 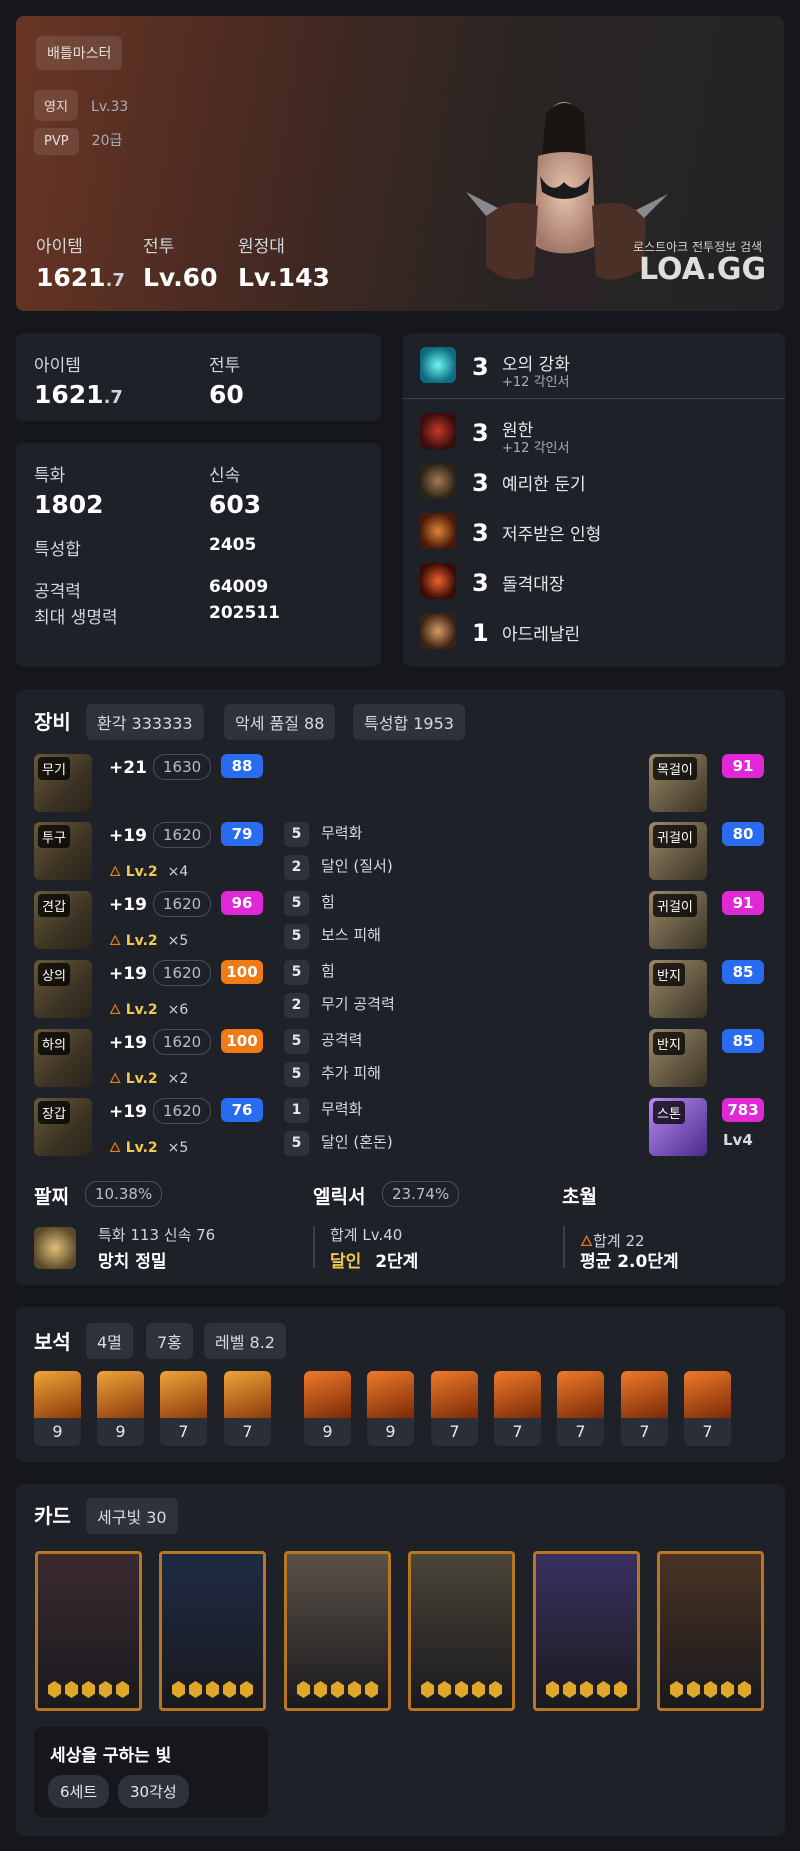 I want to click on elixir-title: 엘릭서, so click(x=339, y=1197).